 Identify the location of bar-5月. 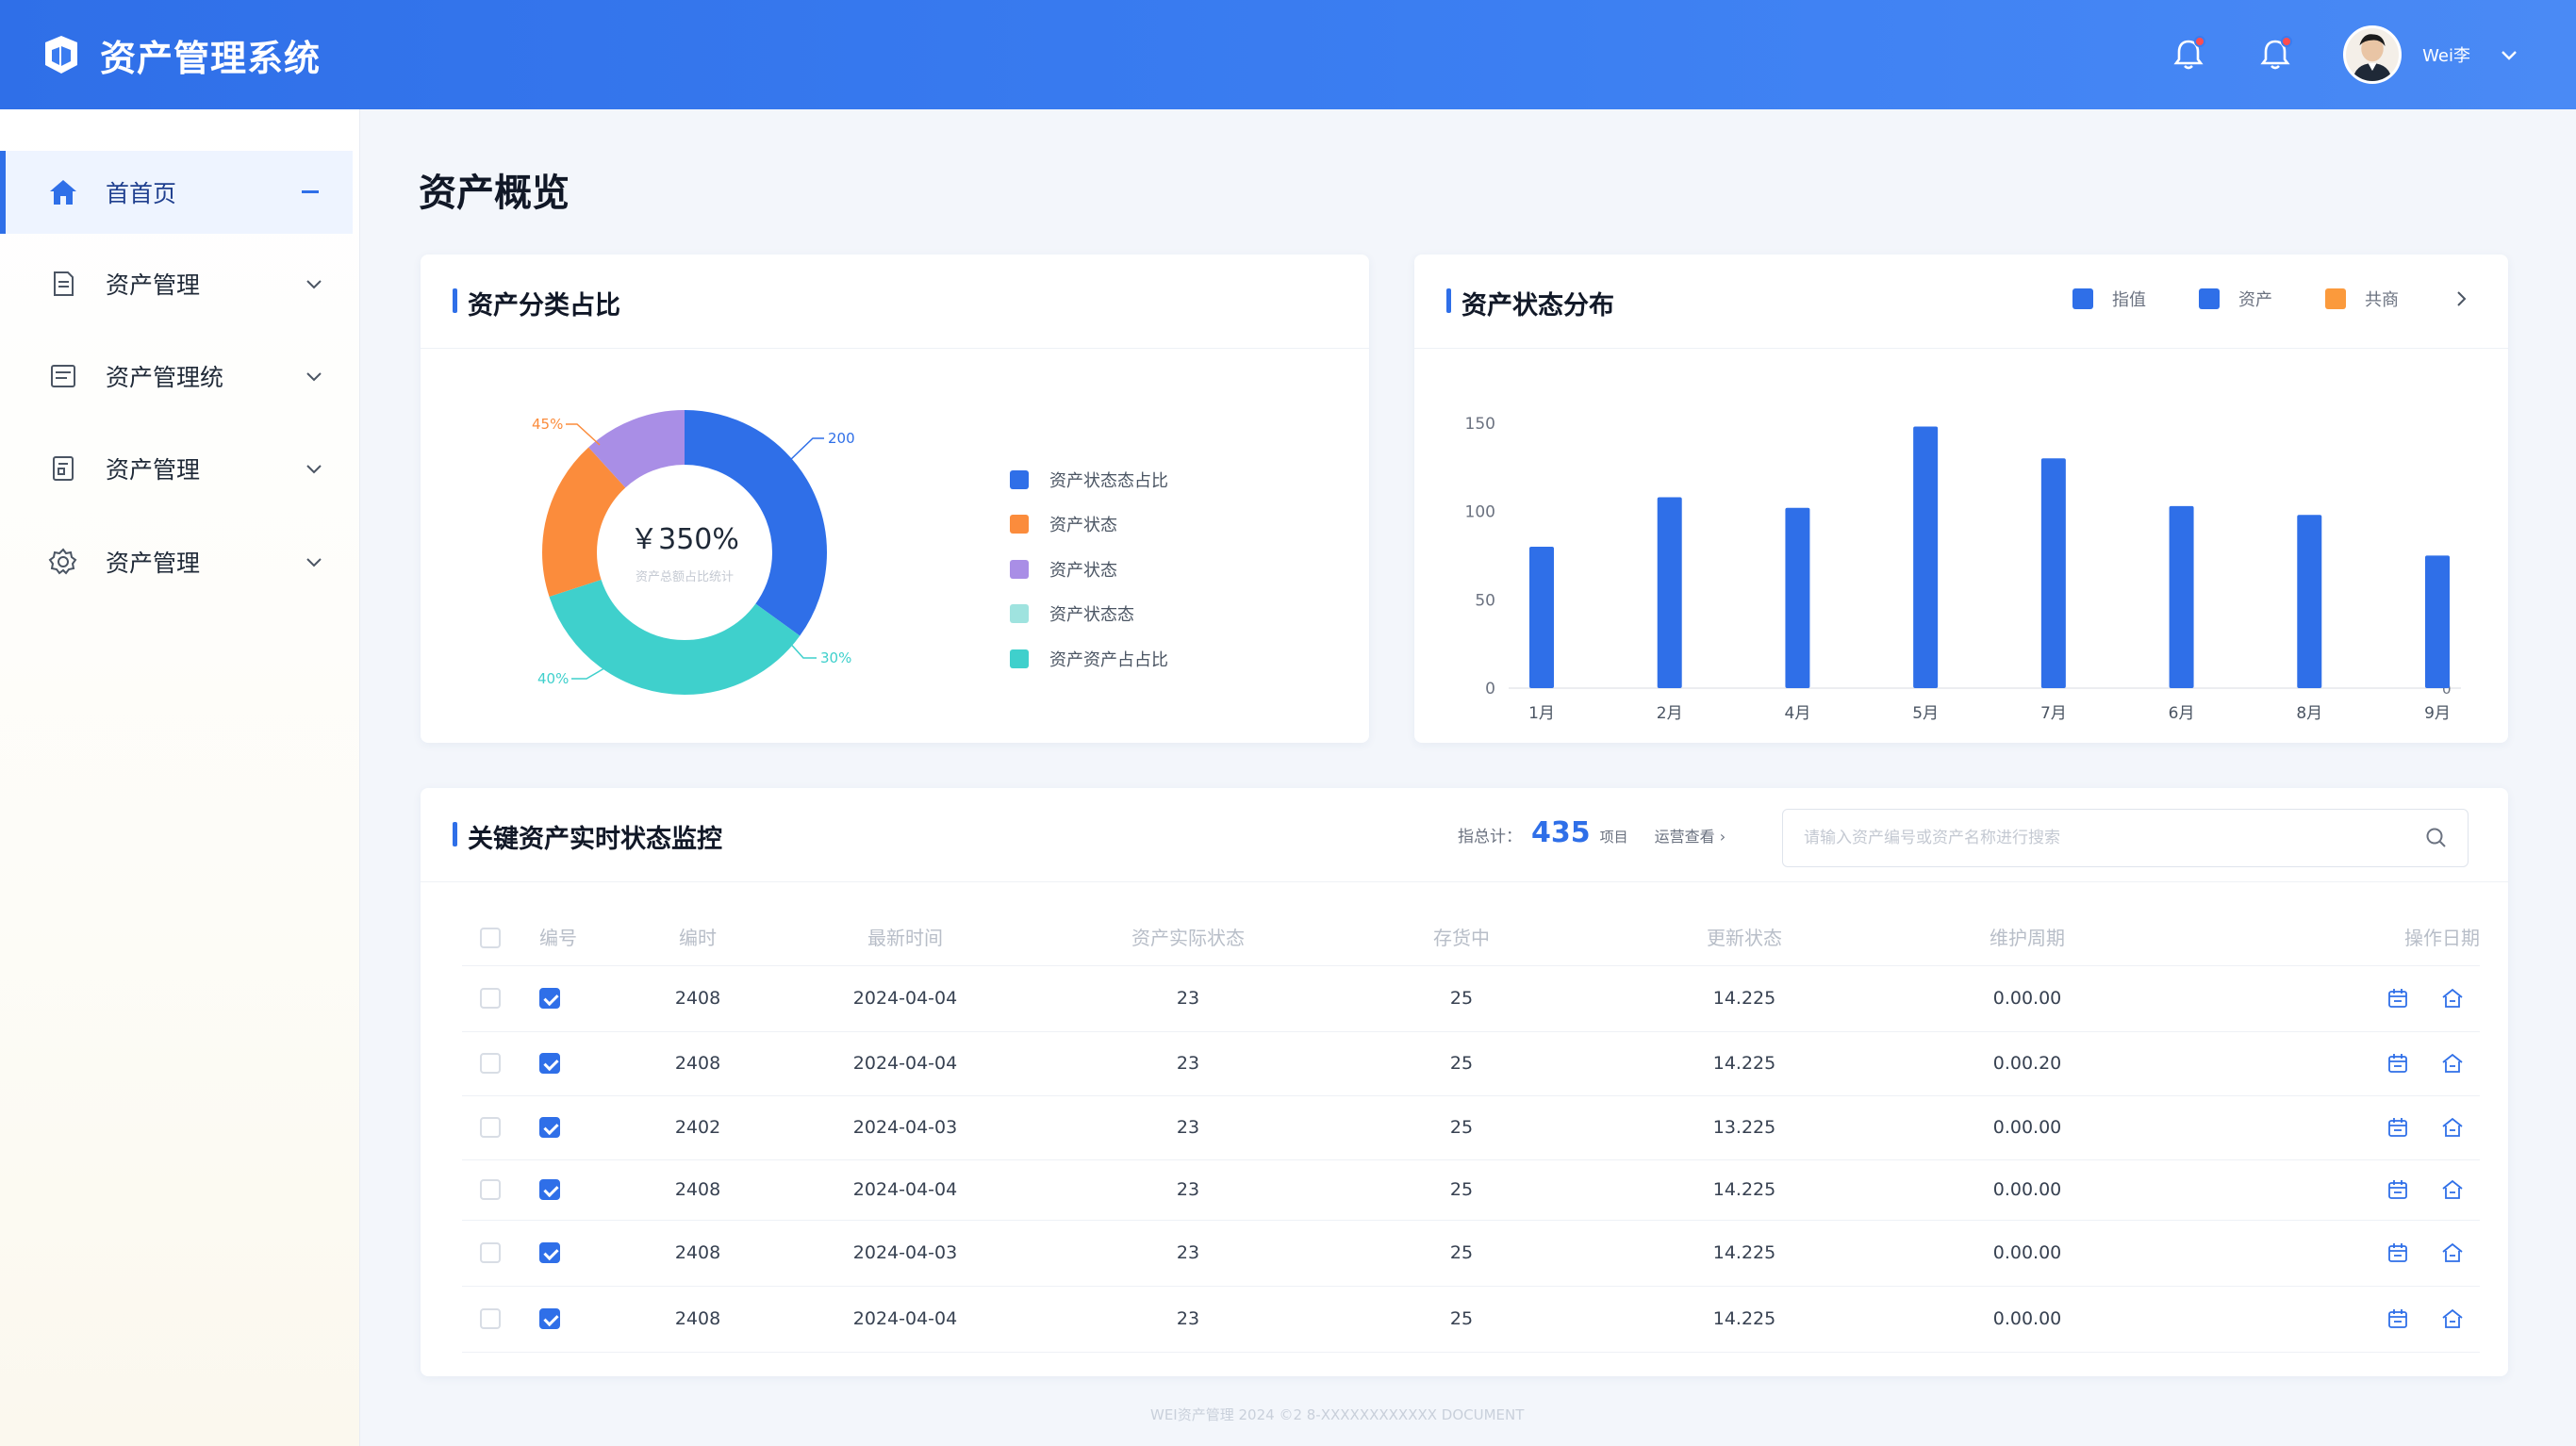
(1926, 557).